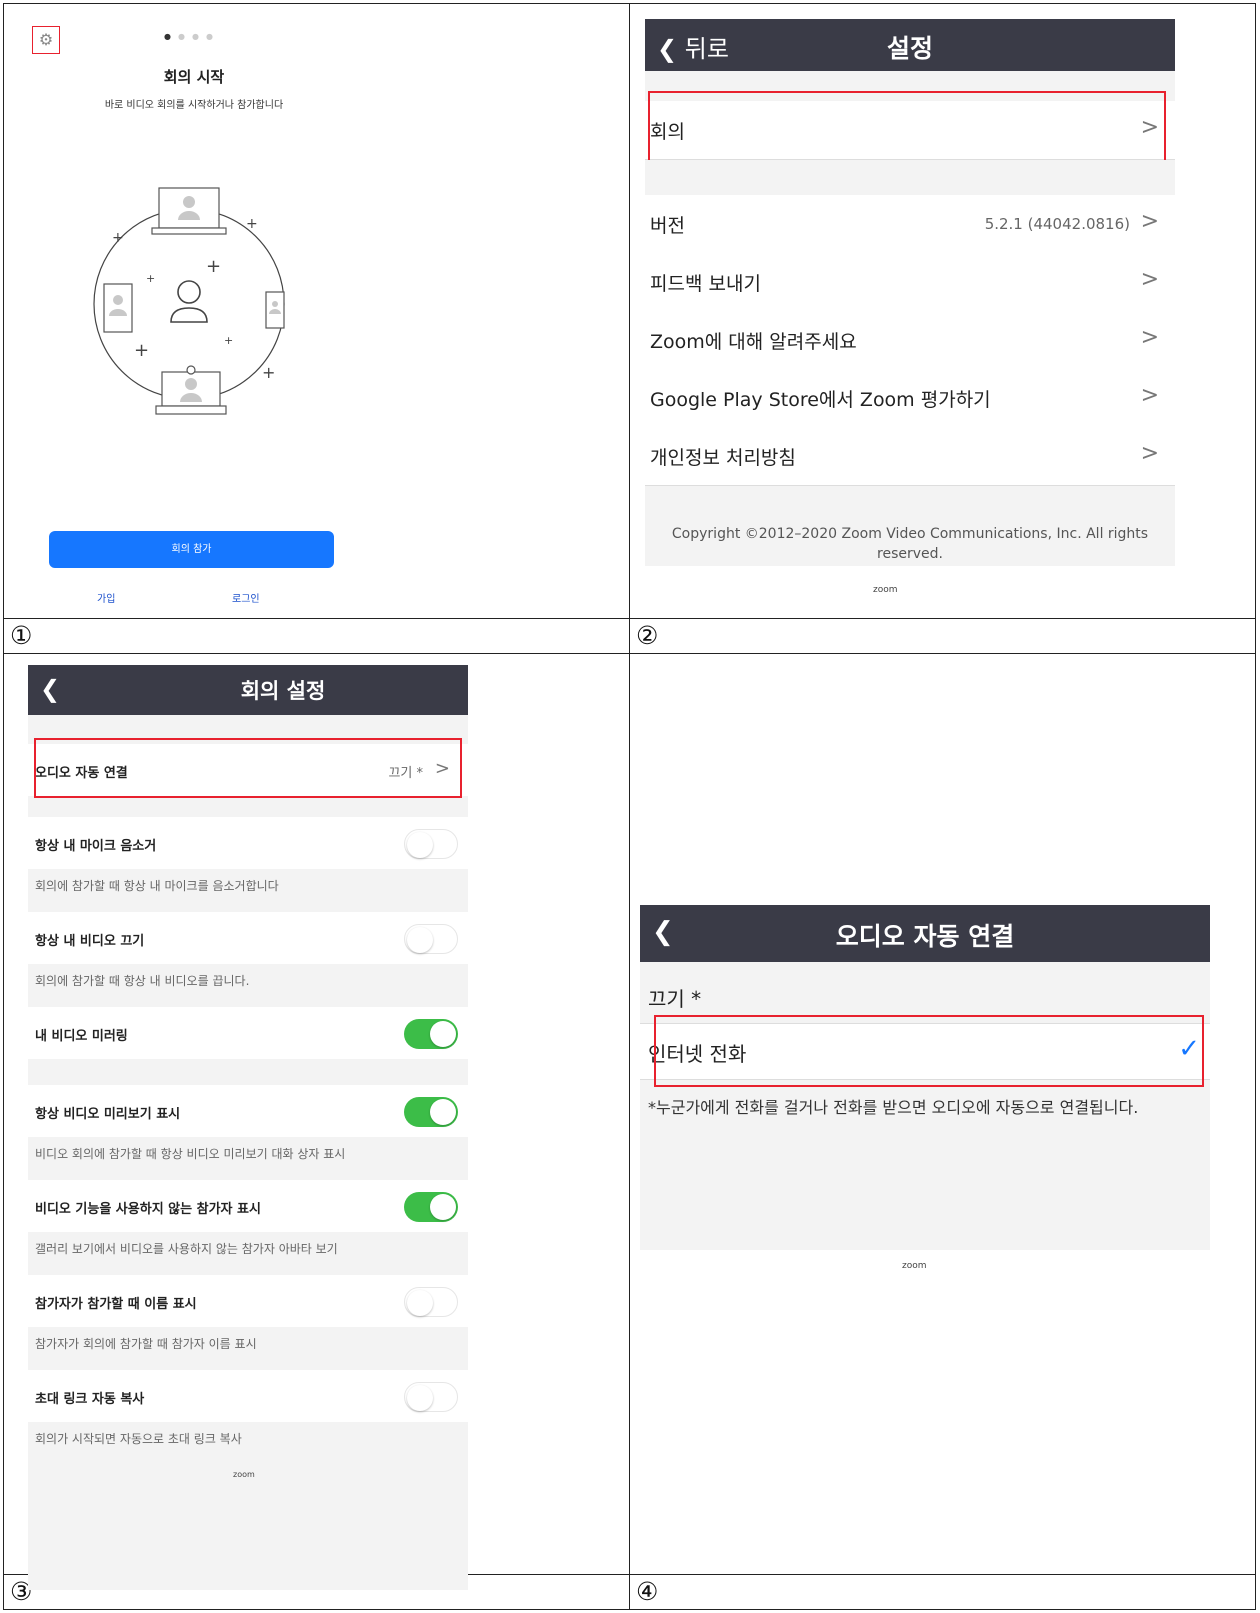  Describe the element at coordinates (1057, 224) in the screenshot. I see `version-value: 5.2.1 (44042.0816)` at that location.